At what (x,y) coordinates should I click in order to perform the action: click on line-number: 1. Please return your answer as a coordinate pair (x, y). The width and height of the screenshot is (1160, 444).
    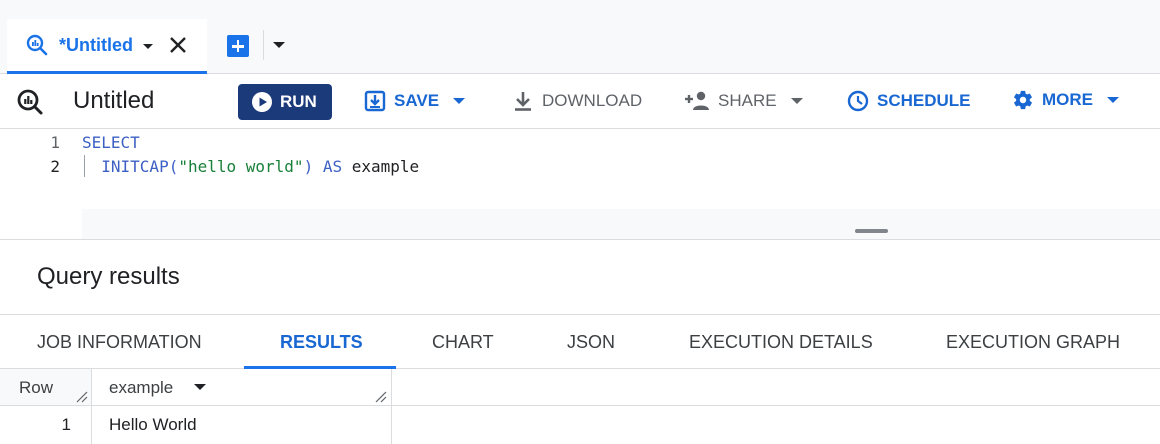
    Looking at the image, I should click on (55, 142).